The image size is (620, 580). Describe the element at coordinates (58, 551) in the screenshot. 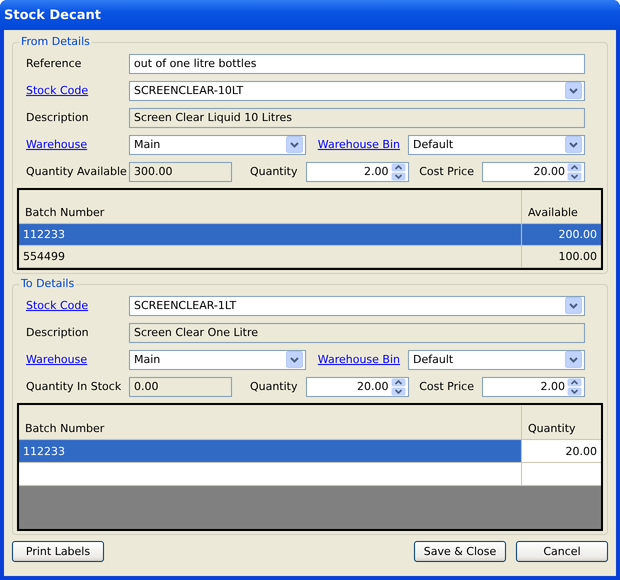

I see `dialog-button: Print Labels` at that location.